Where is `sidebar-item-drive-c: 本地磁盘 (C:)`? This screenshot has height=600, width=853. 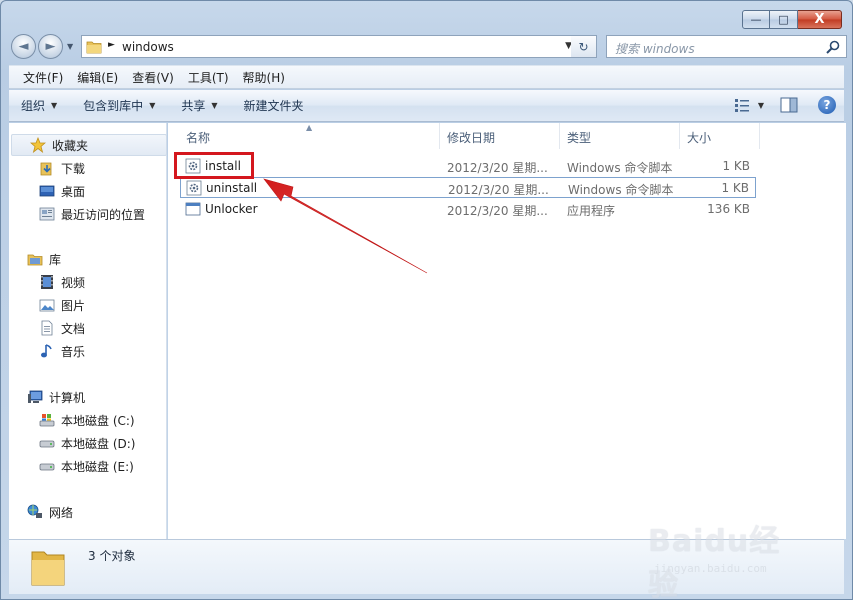
sidebar-item-drive-c: 本地磁盘 (C:) is located at coordinates (87, 420).